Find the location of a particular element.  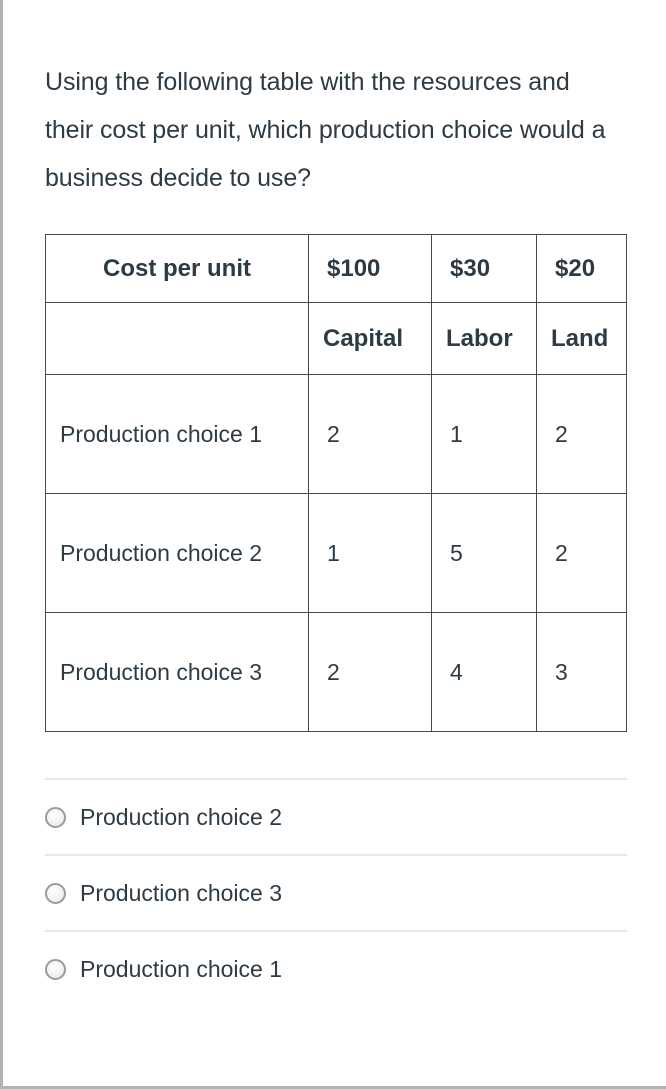

cost-land-cell: $20 is located at coordinates (581, 268).